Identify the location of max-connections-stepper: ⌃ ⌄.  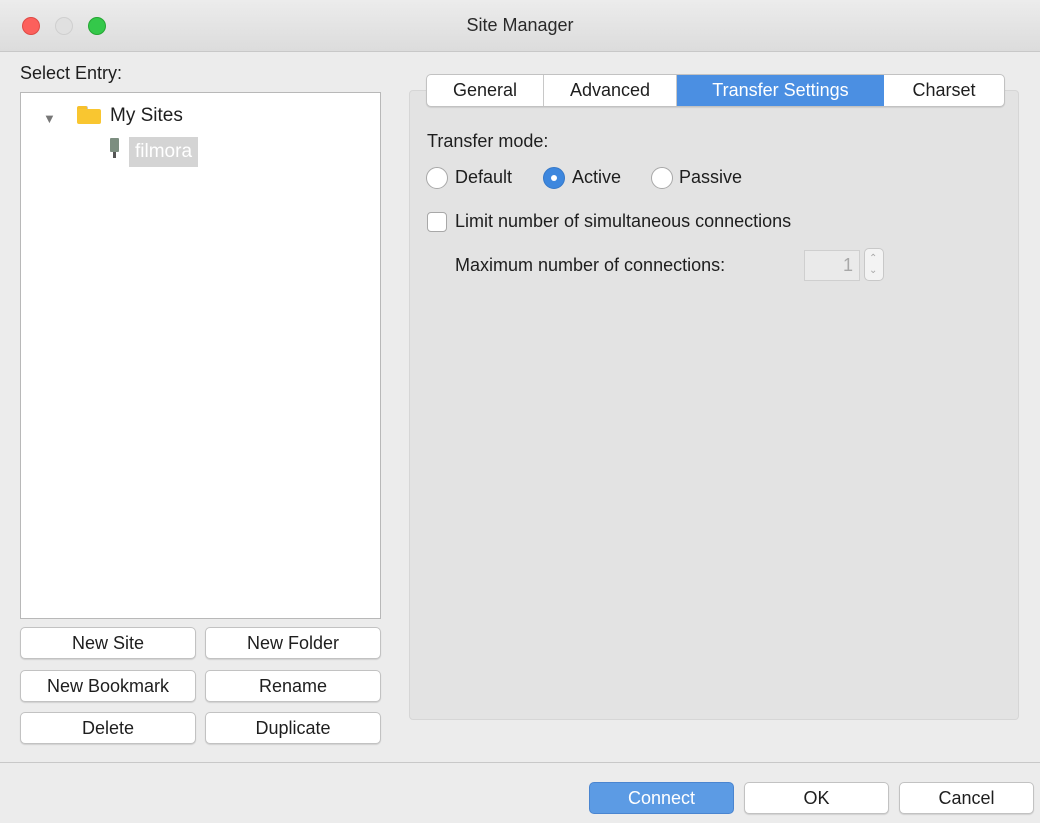
(874, 264).